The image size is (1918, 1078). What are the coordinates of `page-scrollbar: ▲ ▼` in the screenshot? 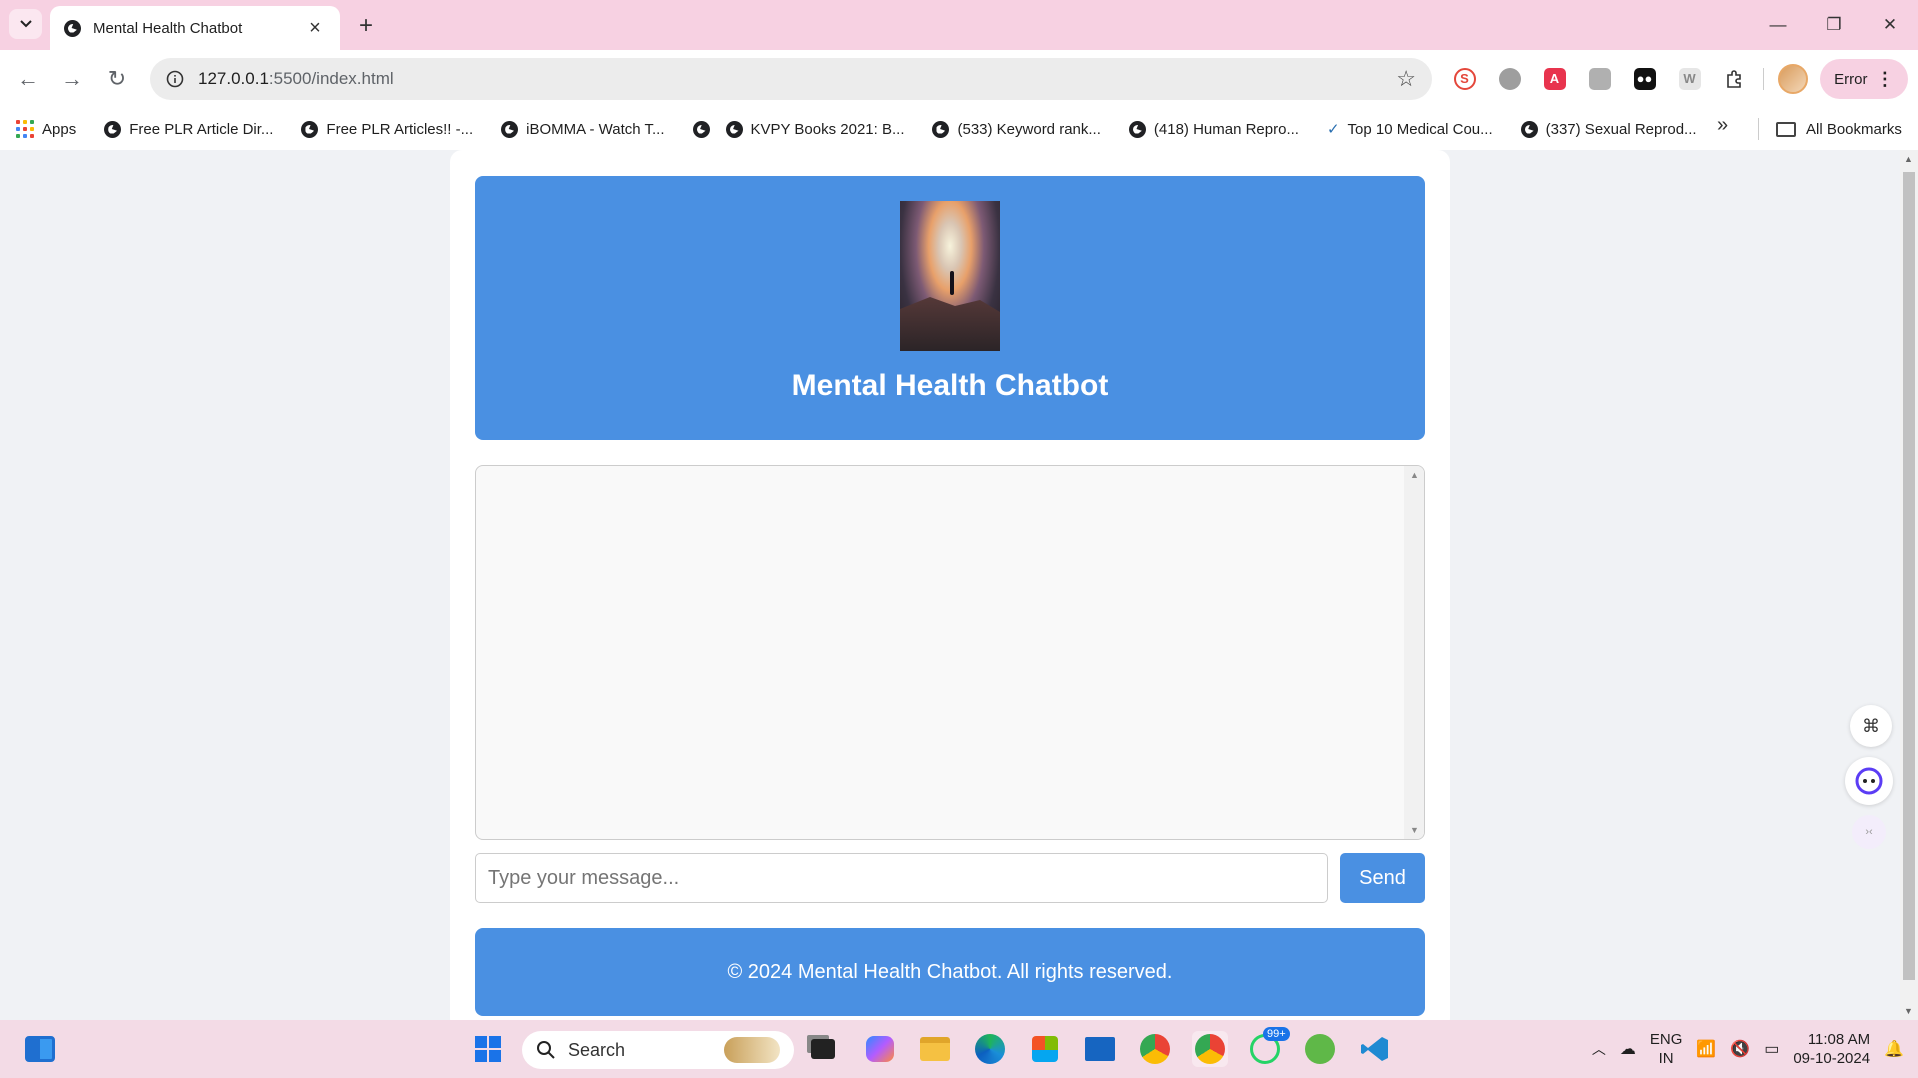 It's located at (1909, 585).